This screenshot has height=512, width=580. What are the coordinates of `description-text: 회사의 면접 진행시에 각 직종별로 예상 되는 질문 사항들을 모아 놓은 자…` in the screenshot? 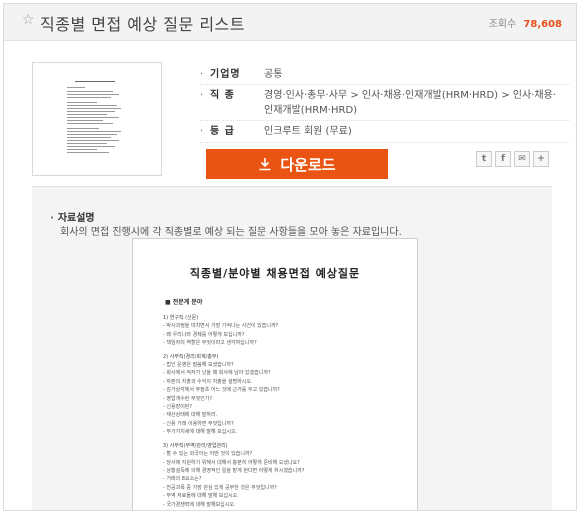 It's located at (231, 232).